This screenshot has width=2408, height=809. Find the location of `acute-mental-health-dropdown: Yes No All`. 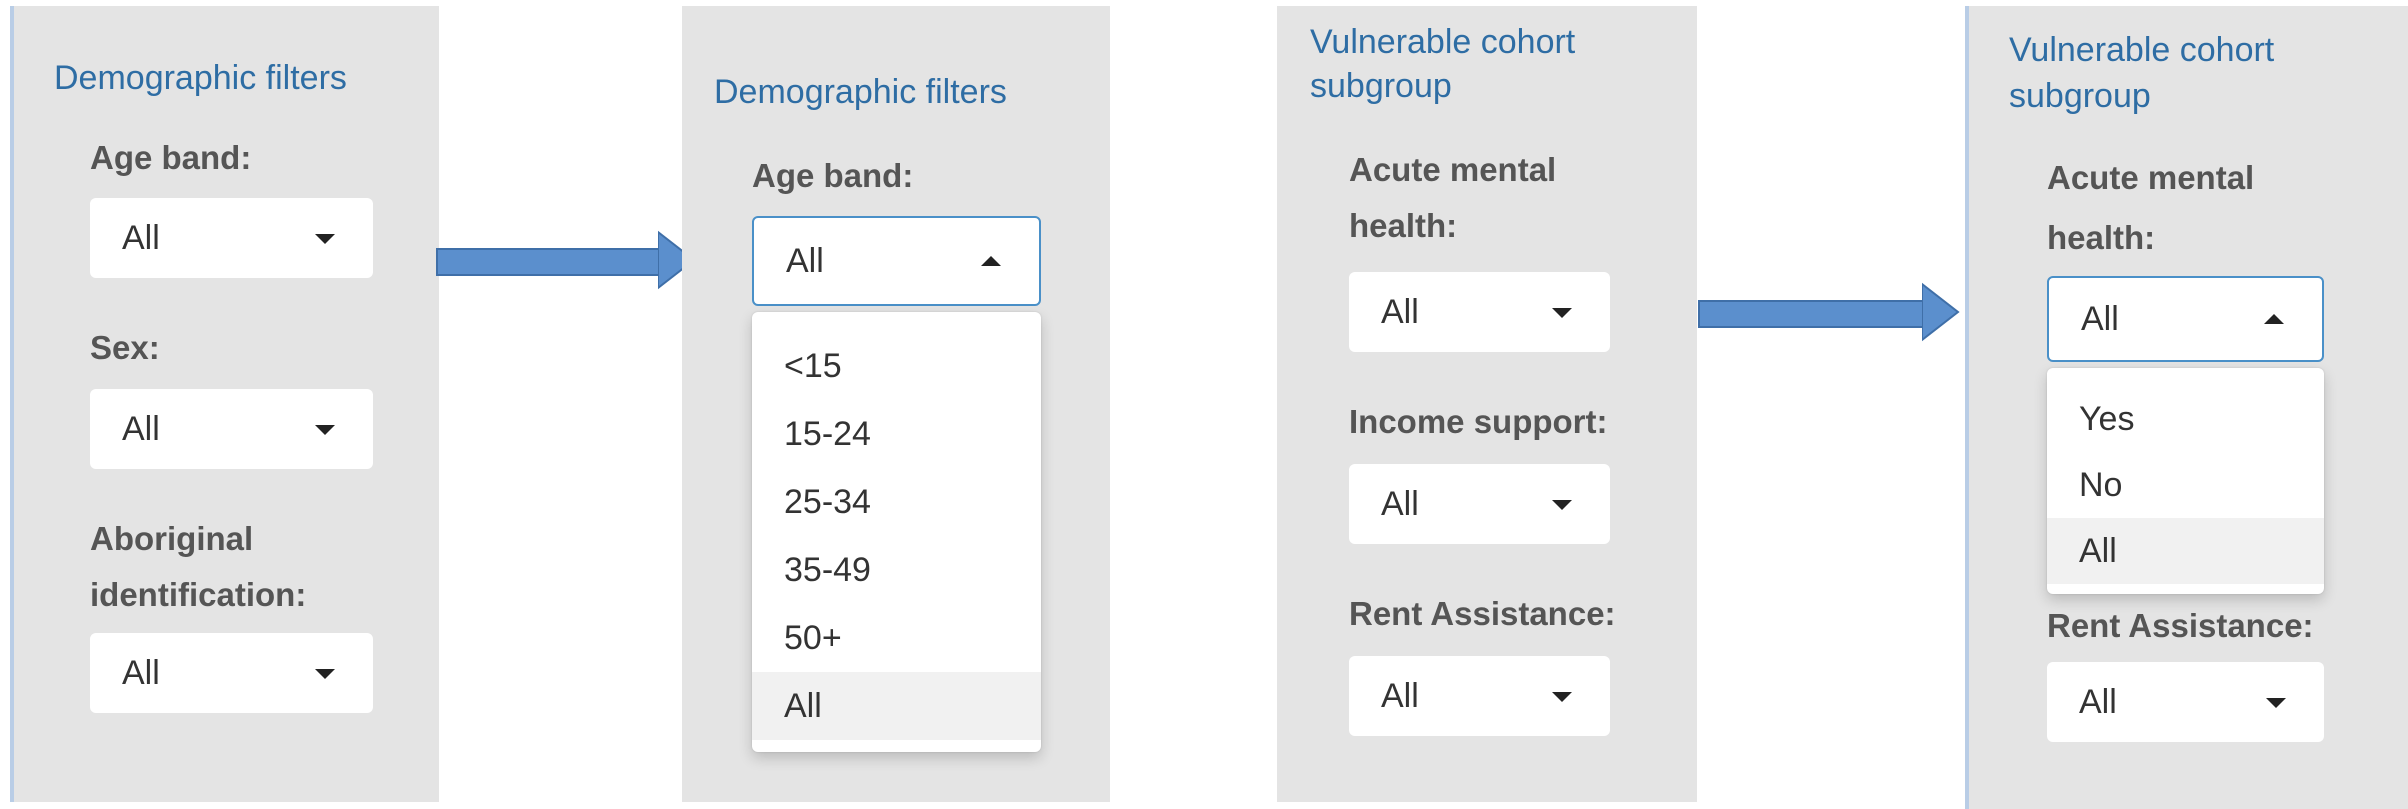

acute-mental-health-dropdown: Yes No All is located at coordinates (2185, 481).